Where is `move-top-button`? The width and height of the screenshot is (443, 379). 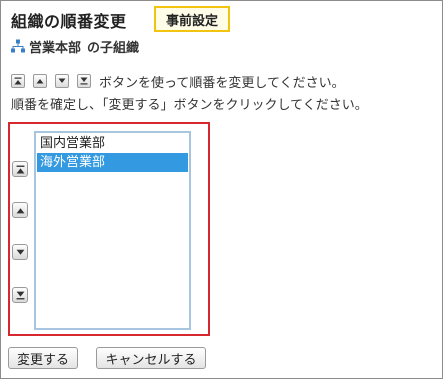 move-top-button is located at coordinates (20, 169).